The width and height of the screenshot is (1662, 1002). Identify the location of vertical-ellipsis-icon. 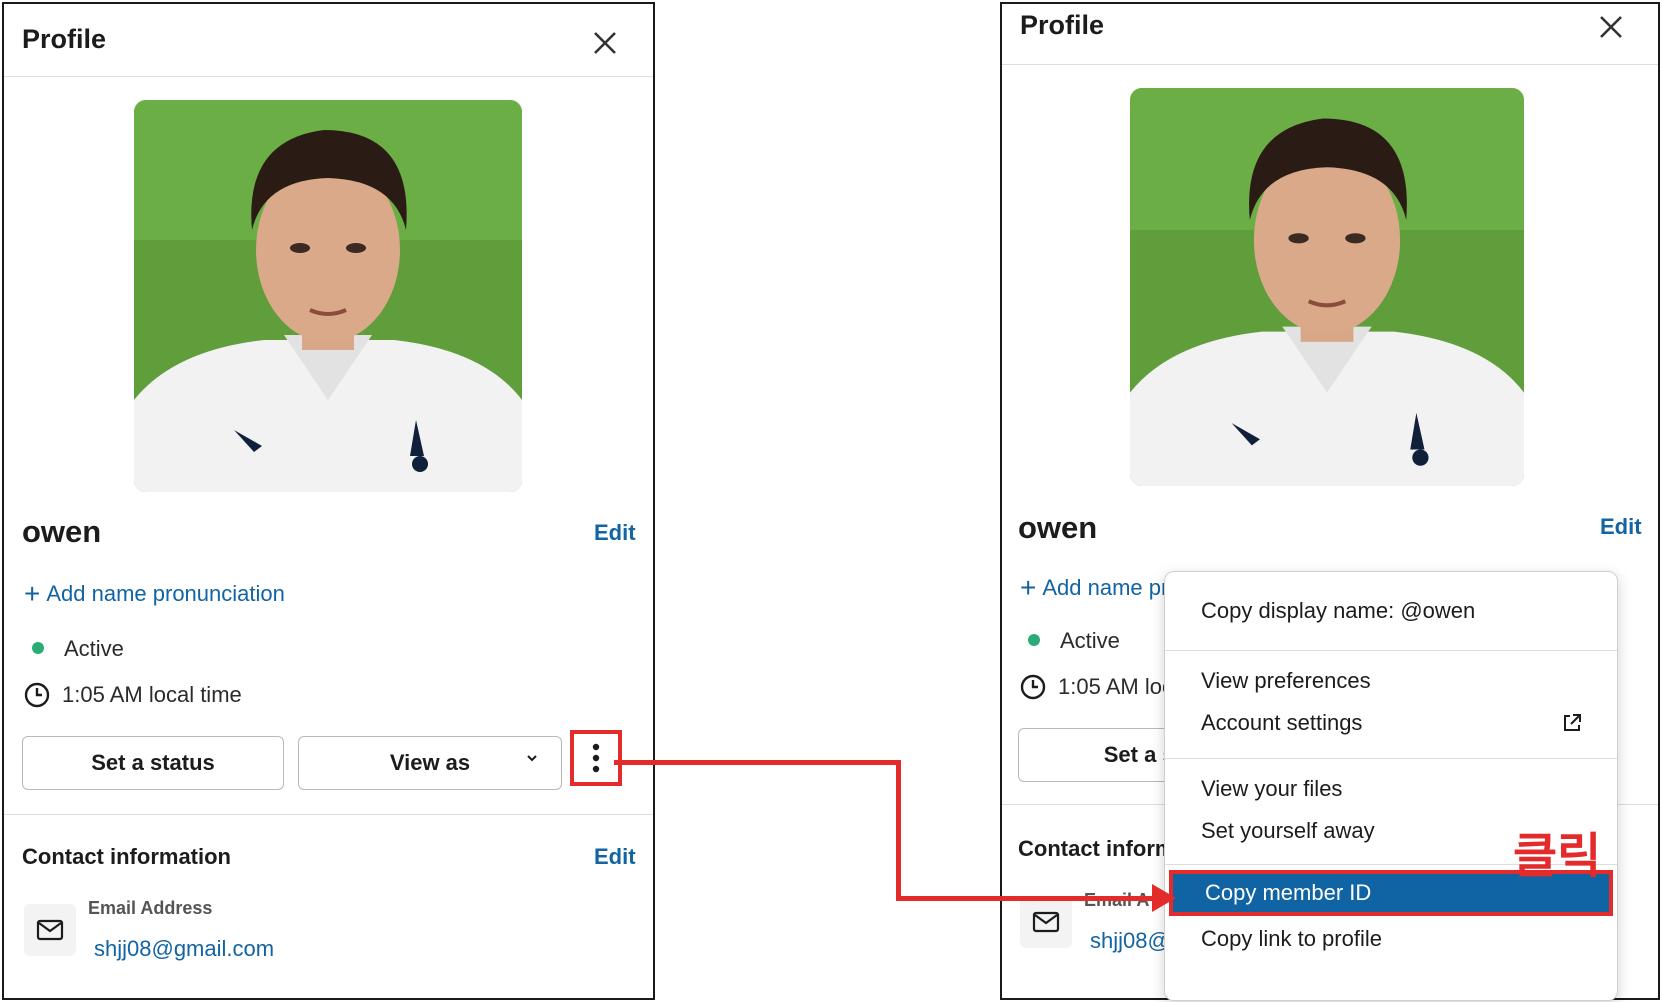
(596, 758).